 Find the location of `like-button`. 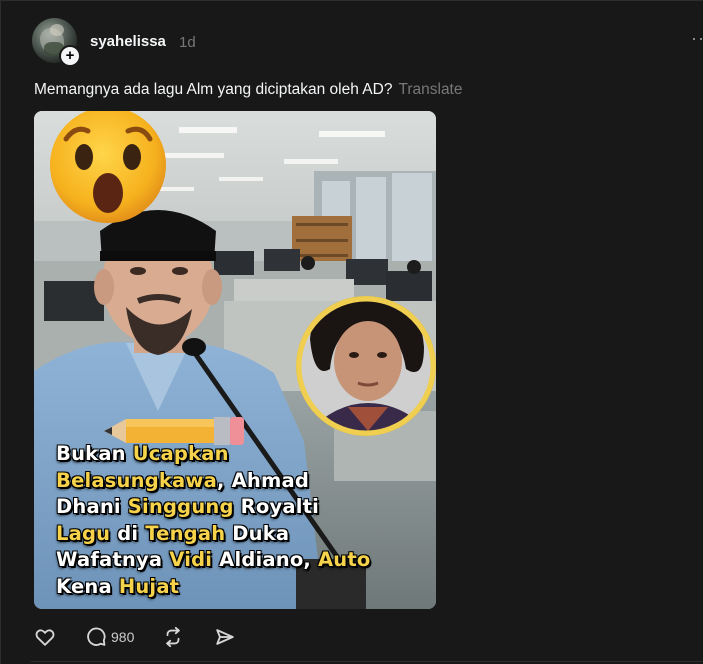

like-button is located at coordinates (45, 637).